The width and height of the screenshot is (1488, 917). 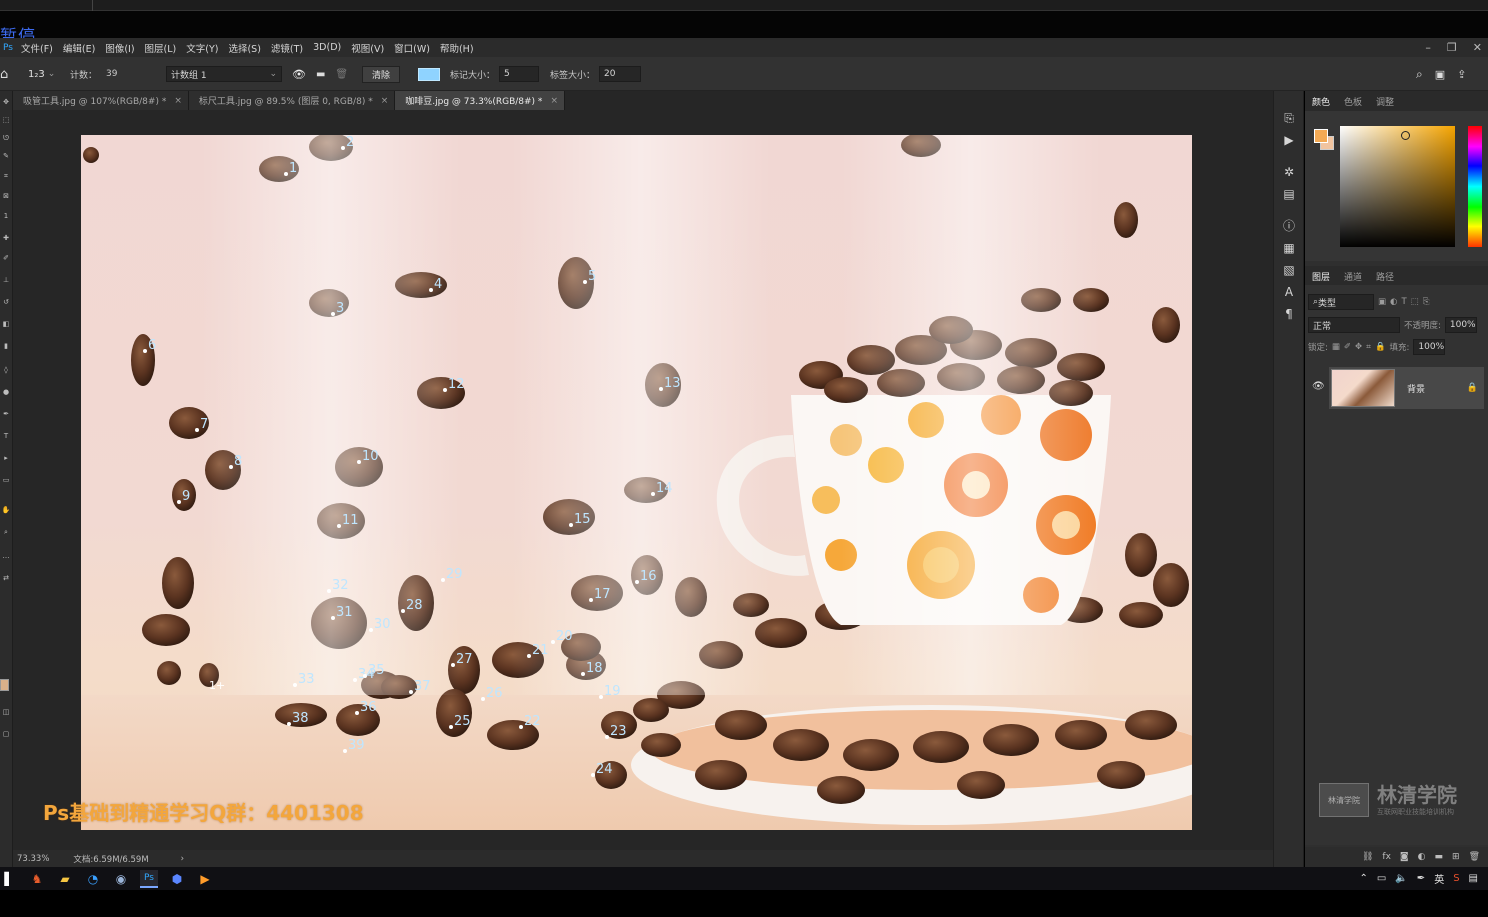 What do you see at coordinates (287, 48) in the screenshot?
I see `menu-filter: 滤镜(T)` at bounding box center [287, 48].